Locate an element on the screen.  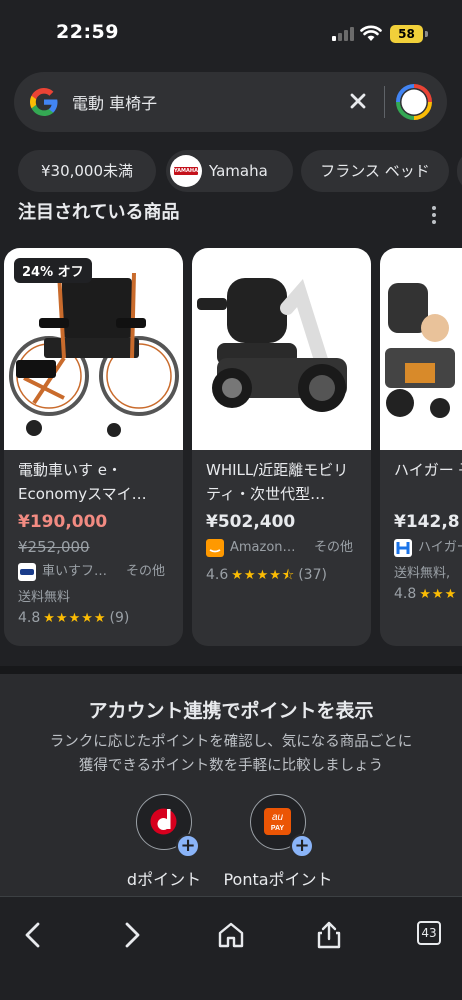
amazon-logo-icon is located at coordinates (215, 548).